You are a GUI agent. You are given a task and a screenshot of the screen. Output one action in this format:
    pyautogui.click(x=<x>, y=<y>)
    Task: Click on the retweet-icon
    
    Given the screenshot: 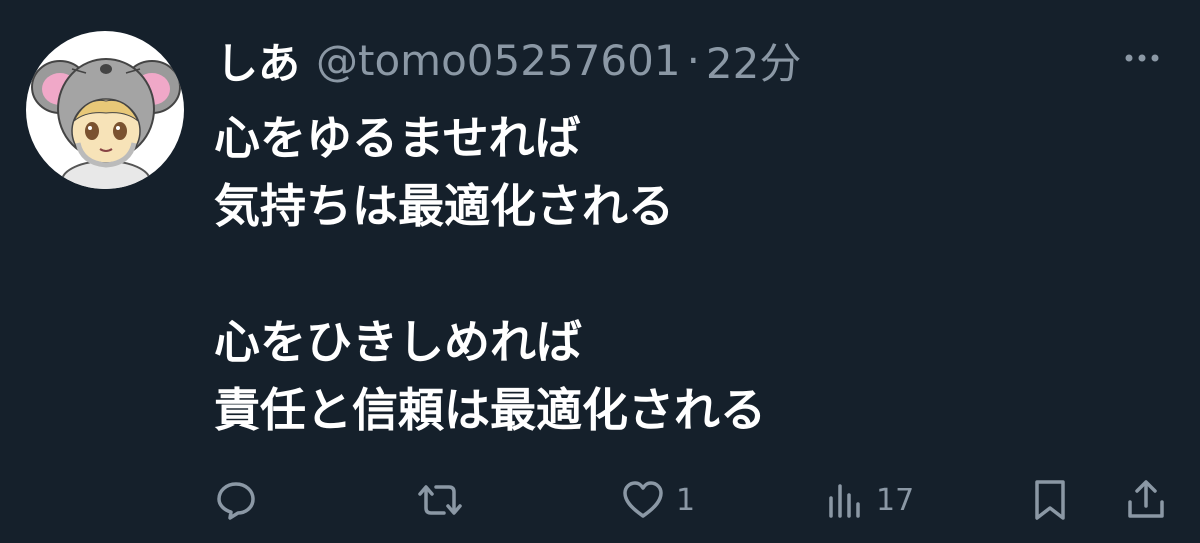 What is the action you would take?
    pyautogui.click(x=440, y=500)
    